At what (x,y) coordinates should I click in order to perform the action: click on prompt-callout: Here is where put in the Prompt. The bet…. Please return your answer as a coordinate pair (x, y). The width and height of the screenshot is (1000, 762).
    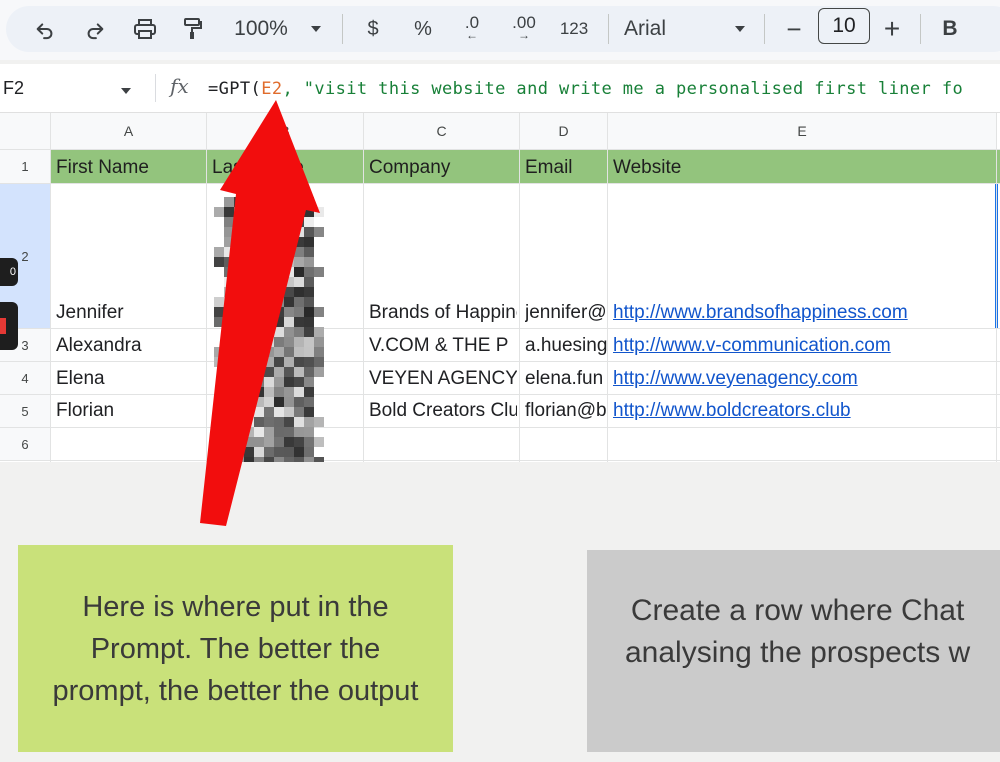
    Looking at the image, I should click on (235, 648).